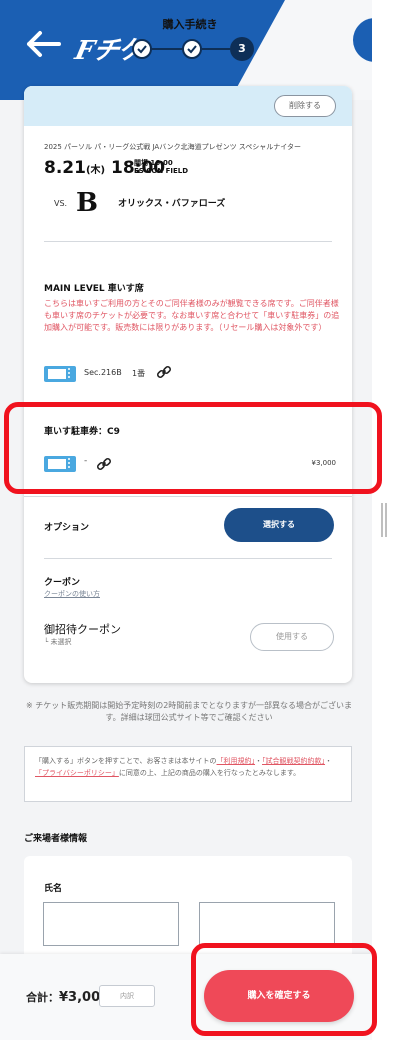  Describe the element at coordinates (186, 997) in the screenshot. I see `checkout-footer: 合計：¥3,000 内訳 購入を確定する` at that location.